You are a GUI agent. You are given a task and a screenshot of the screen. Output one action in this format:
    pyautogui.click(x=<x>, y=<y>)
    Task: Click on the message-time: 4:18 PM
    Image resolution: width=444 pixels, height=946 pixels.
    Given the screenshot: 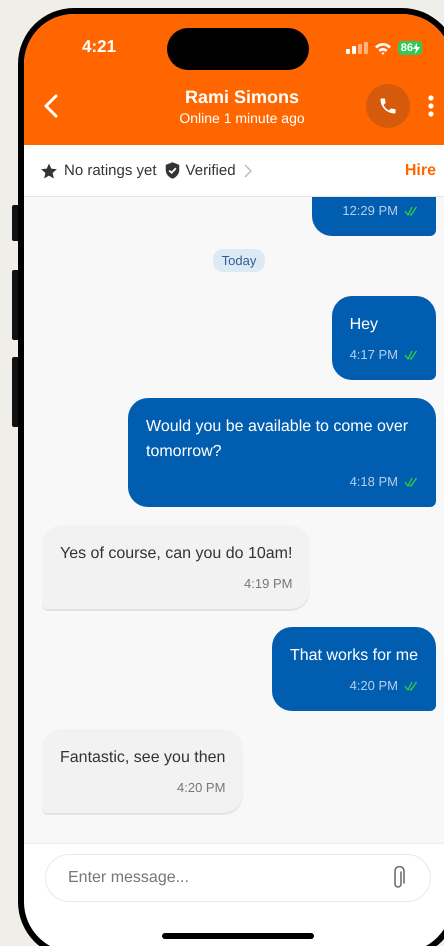 What is the action you would take?
    pyautogui.click(x=374, y=481)
    